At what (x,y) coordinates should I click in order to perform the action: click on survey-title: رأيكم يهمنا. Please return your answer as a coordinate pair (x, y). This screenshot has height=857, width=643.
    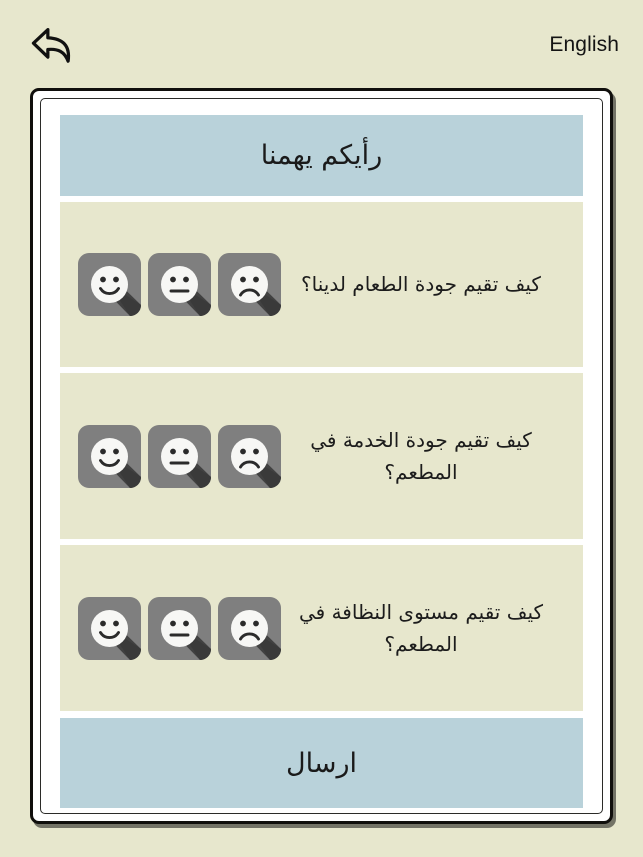
    Looking at the image, I should click on (321, 155).